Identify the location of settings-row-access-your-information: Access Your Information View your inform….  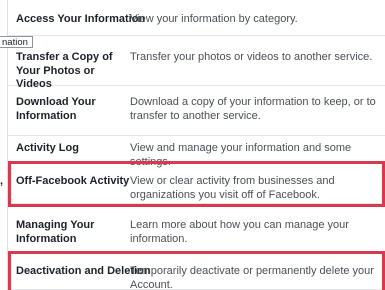
(196, 18).